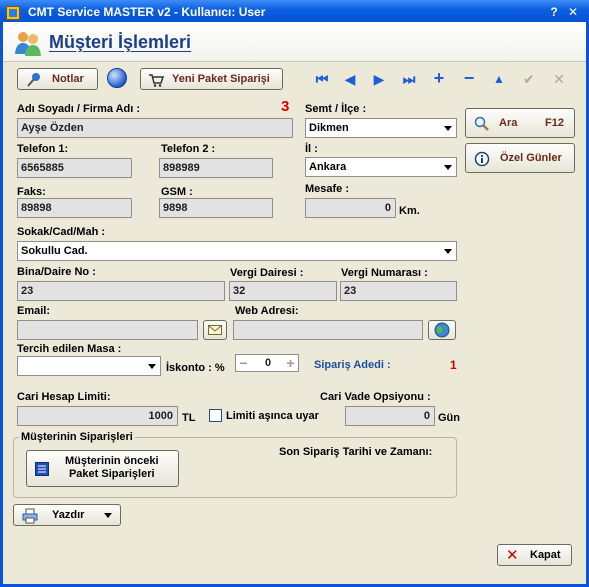 This screenshot has width=589, height=587. What do you see at coordinates (409, 79) in the screenshot?
I see `last-record-icon: ⏭` at bounding box center [409, 79].